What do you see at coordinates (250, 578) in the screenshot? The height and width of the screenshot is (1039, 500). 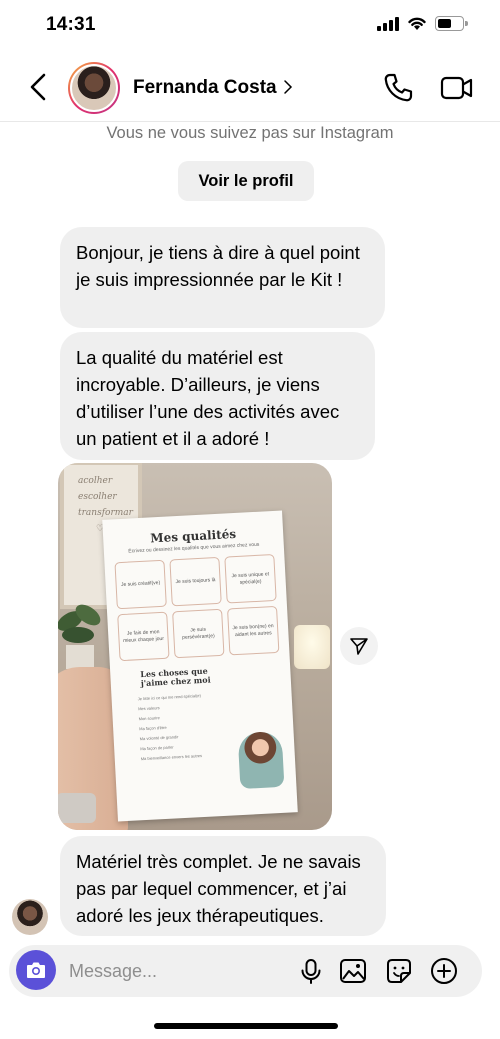 I see `worksheet-cell: Je suis unique et spécial(e)` at bounding box center [250, 578].